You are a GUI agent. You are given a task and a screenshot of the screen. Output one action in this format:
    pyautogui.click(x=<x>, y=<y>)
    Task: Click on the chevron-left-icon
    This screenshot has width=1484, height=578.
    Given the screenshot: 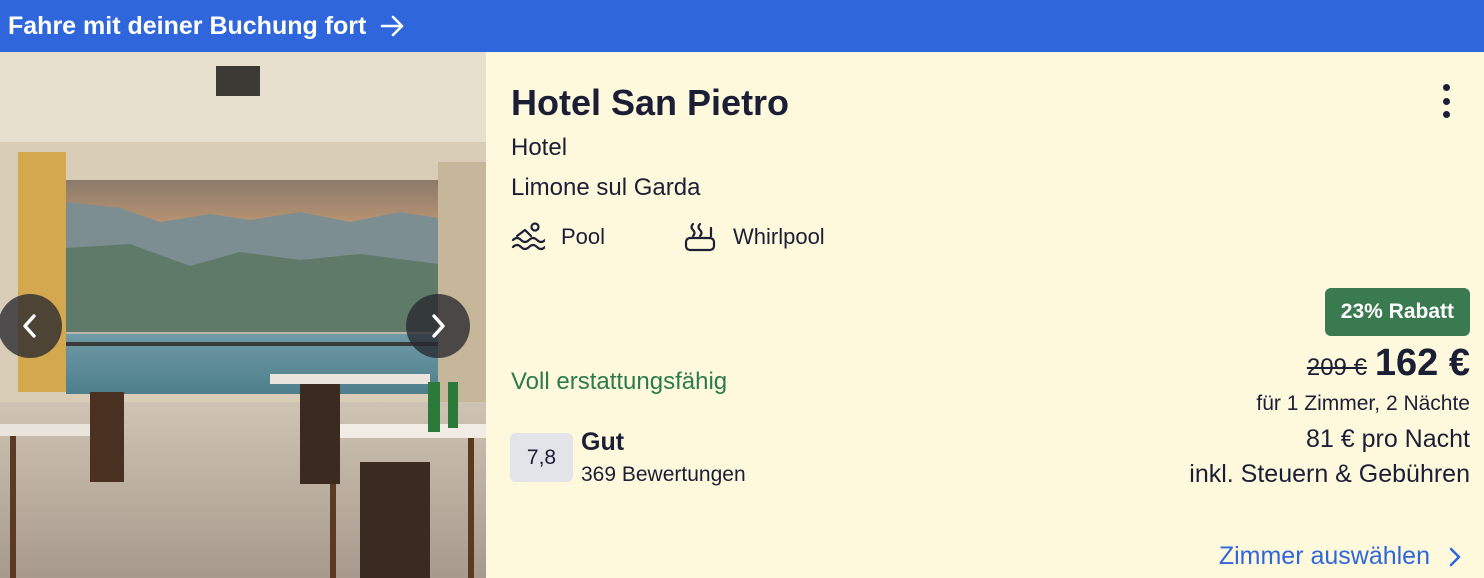 What is the action you would take?
    pyautogui.click(x=29, y=326)
    